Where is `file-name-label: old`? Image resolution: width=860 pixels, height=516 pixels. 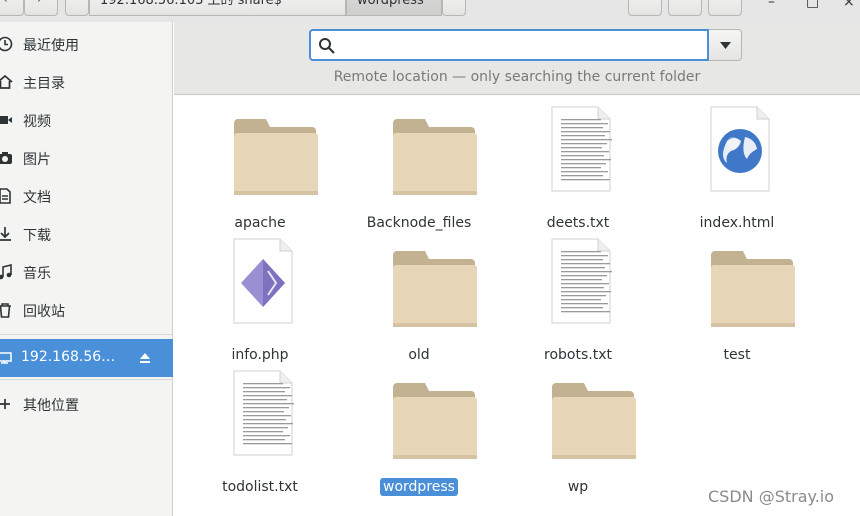 file-name-label: old is located at coordinates (419, 355).